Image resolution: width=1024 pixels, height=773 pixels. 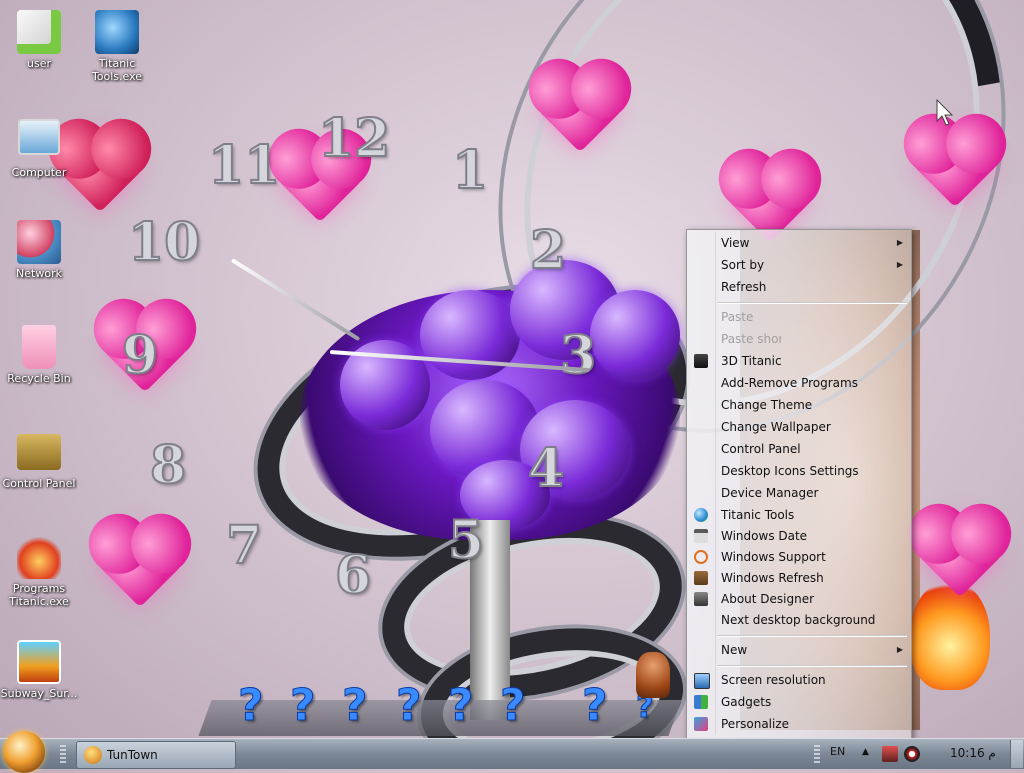 What do you see at coordinates (39, 355) in the screenshot?
I see `desktop-icon-recycle-bin: Recycle Bin` at bounding box center [39, 355].